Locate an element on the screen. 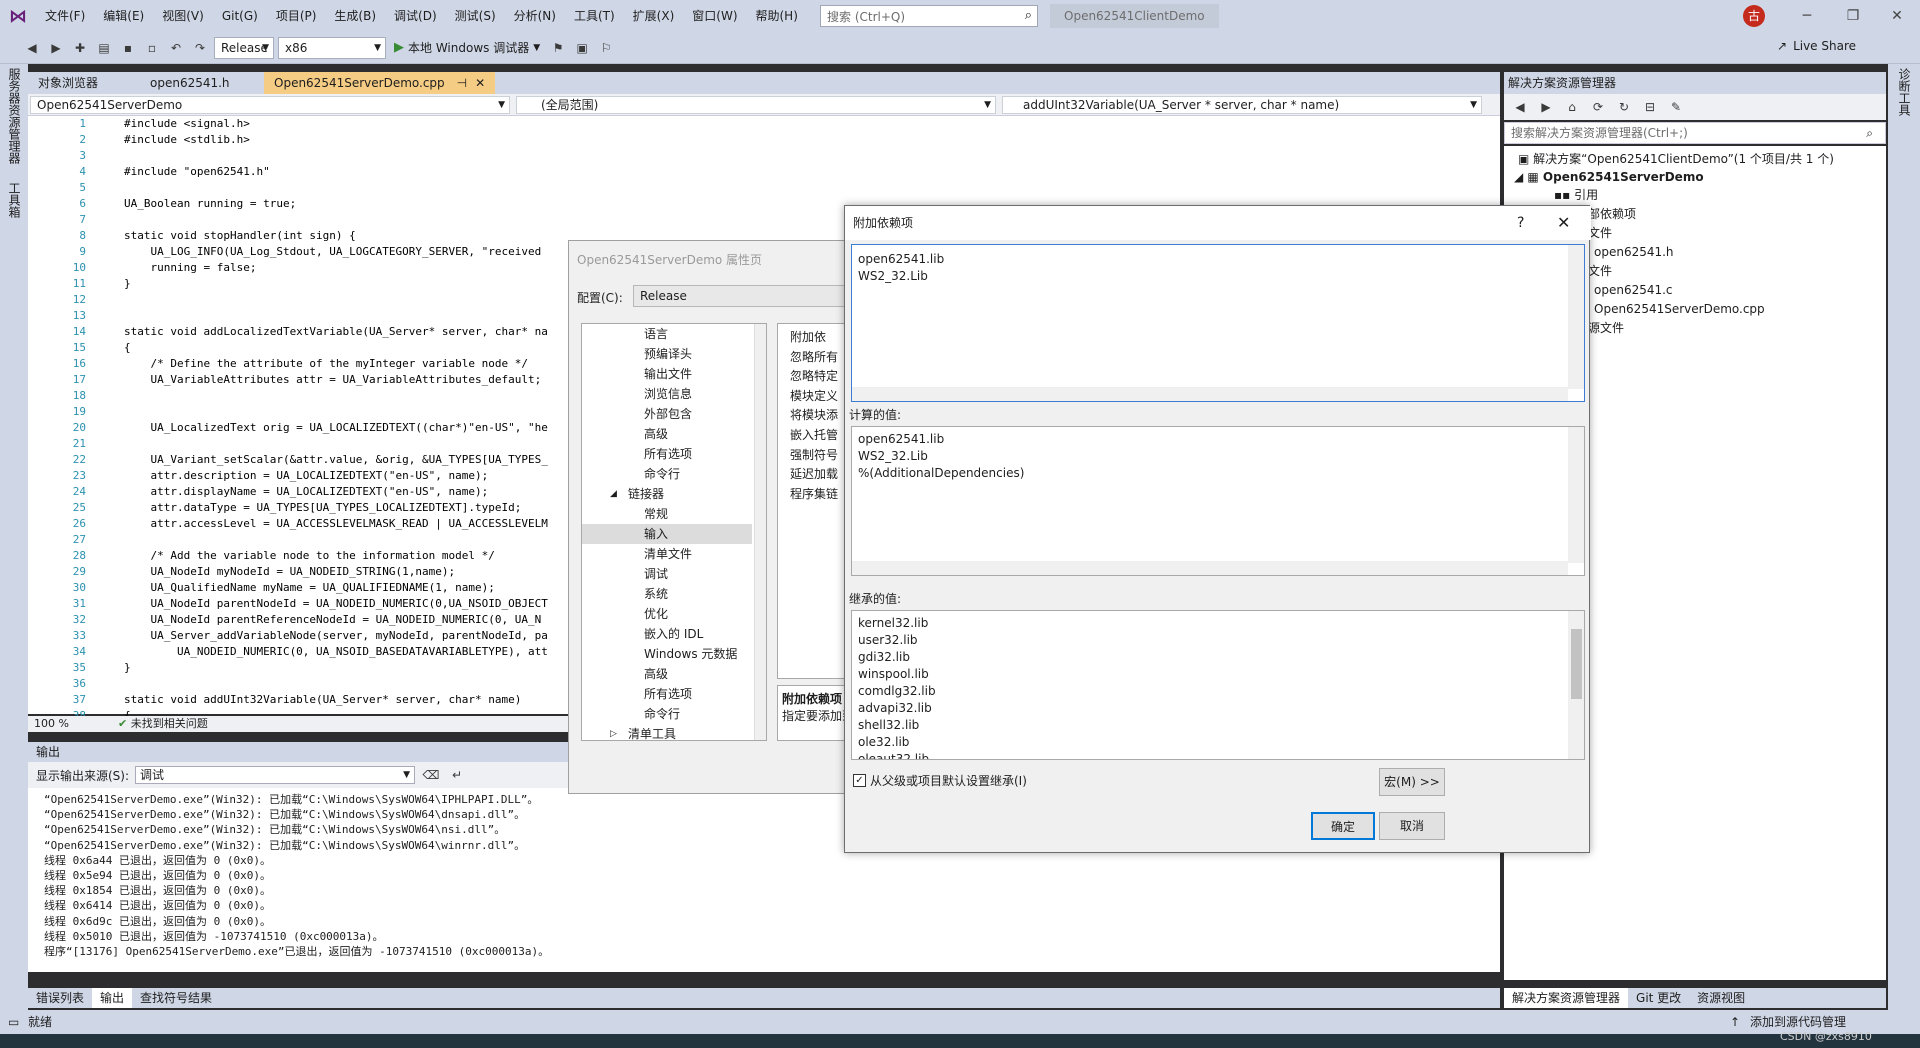 The width and height of the screenshot is (1920, 1048). tab-error-list: 错误列表 is located at coordinates (60, 998).